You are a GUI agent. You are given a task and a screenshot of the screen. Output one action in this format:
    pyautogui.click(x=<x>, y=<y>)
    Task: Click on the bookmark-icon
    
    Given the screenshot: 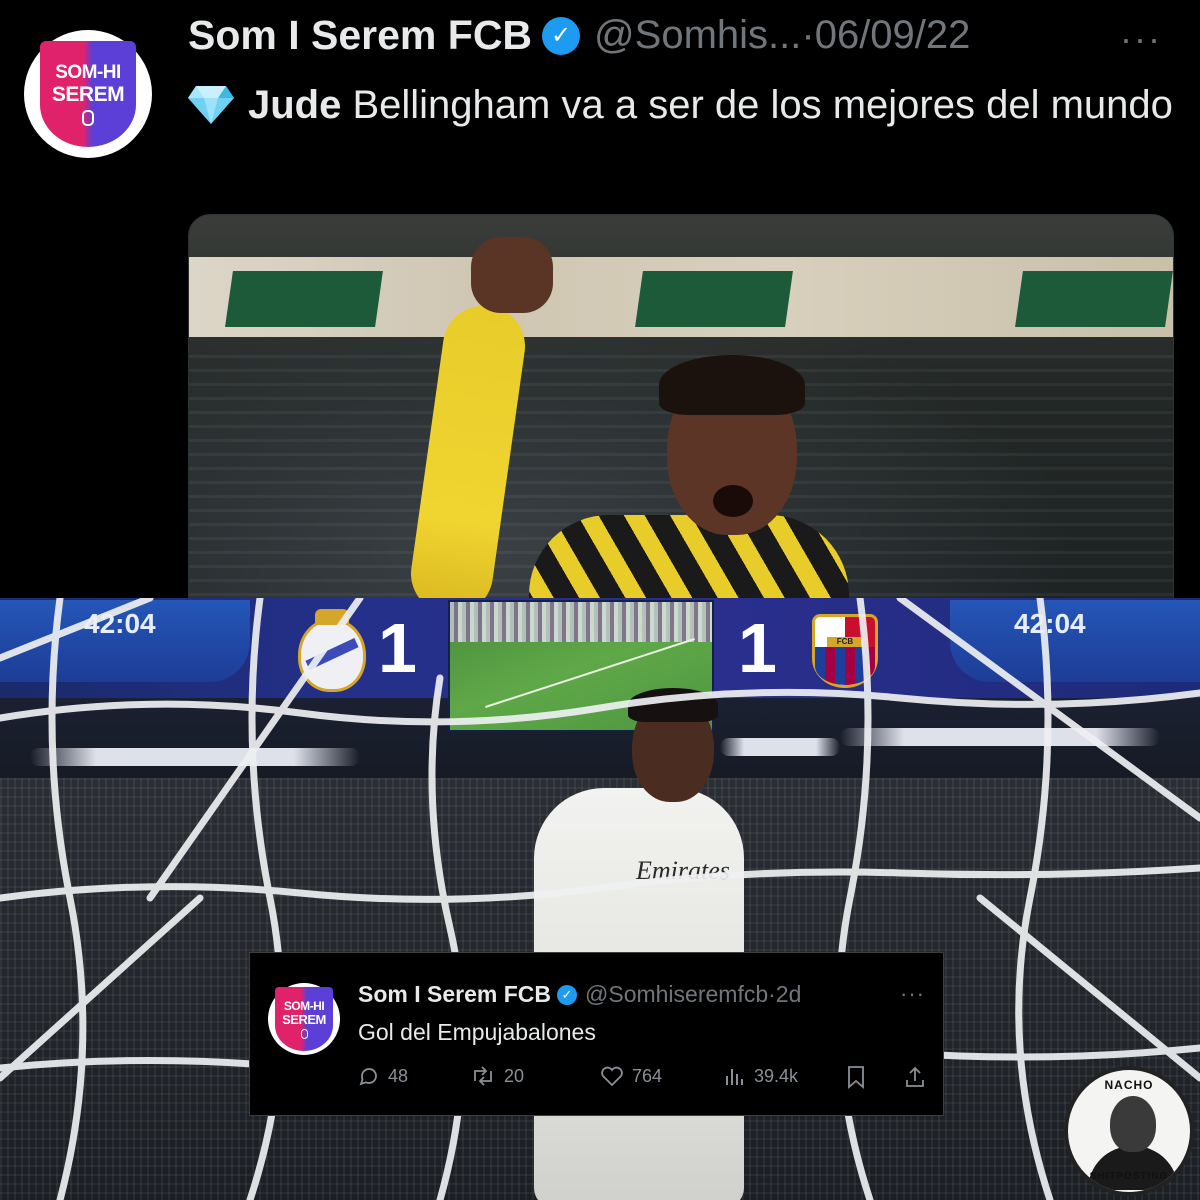 What is the action you would take?
    pyautogui.click(x=856, y=1077)
    